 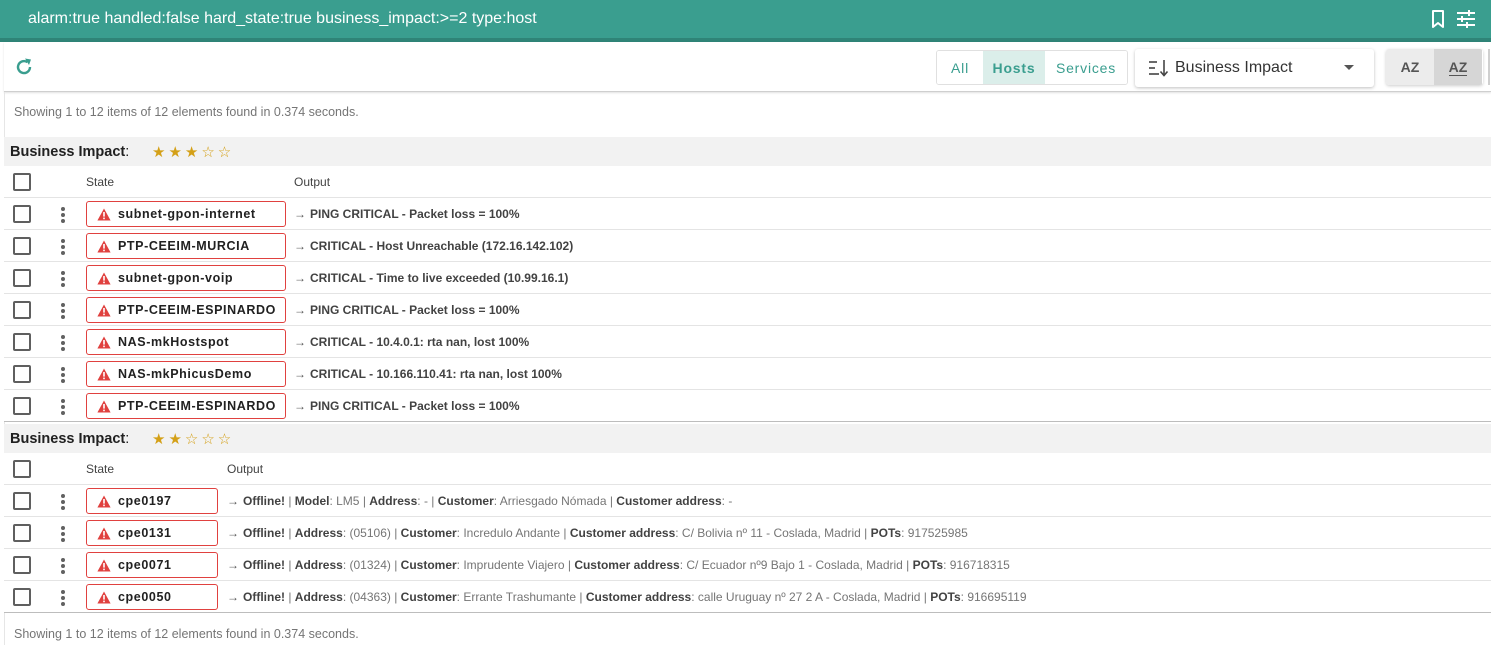 I want to click on column-header-row: State Output, so click(x=747, y=182).